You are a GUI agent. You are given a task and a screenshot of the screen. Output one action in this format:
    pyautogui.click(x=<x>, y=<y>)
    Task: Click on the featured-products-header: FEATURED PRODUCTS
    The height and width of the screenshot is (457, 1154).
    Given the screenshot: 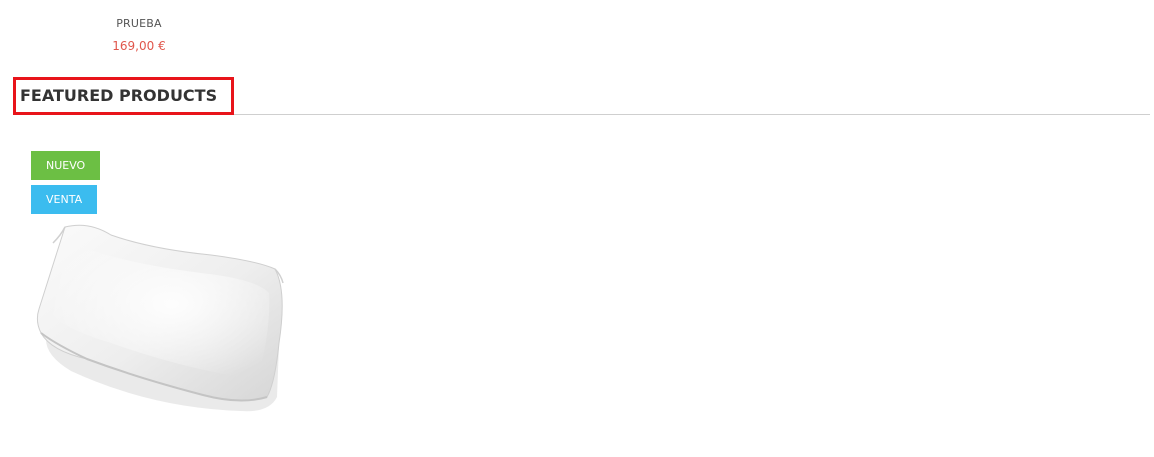 What is the action you would take?
    pyautogui.click(x=581, y=96)
    